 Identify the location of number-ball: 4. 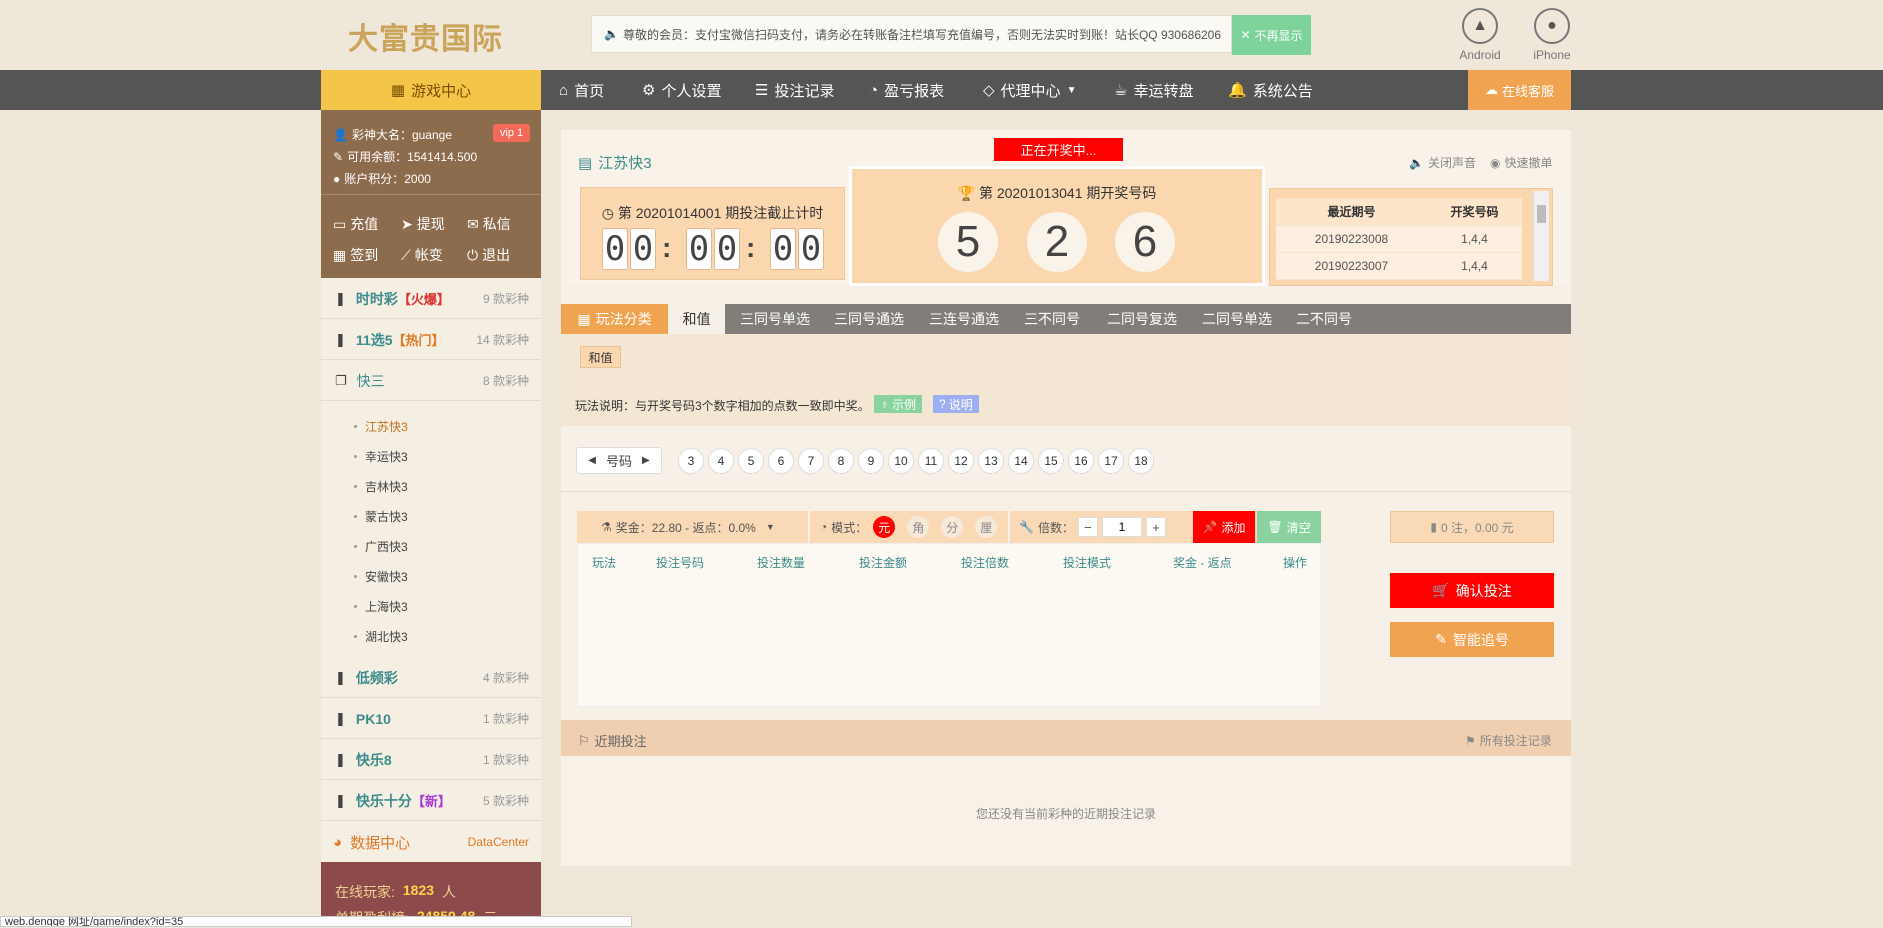
(721, 461).